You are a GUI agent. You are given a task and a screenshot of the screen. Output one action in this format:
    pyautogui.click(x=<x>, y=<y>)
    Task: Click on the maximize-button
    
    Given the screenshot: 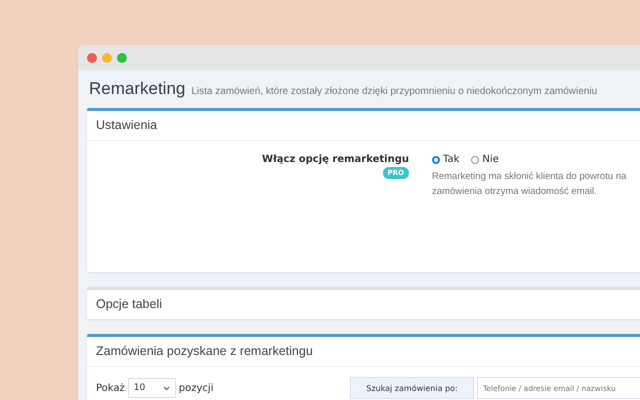 What is the action you would take?
    pyautogui.click(x=122, y=57)
    